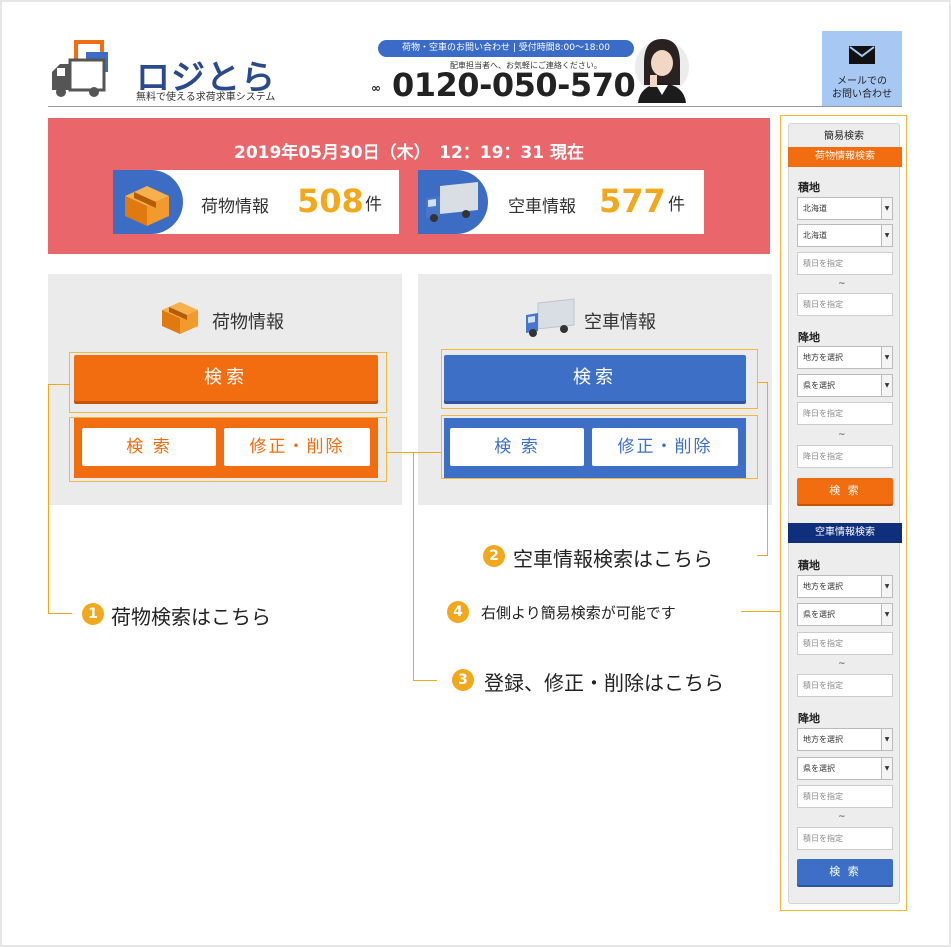  I want to click on truck-action-strip: 検 索 修正・削除, so click(595, 448).